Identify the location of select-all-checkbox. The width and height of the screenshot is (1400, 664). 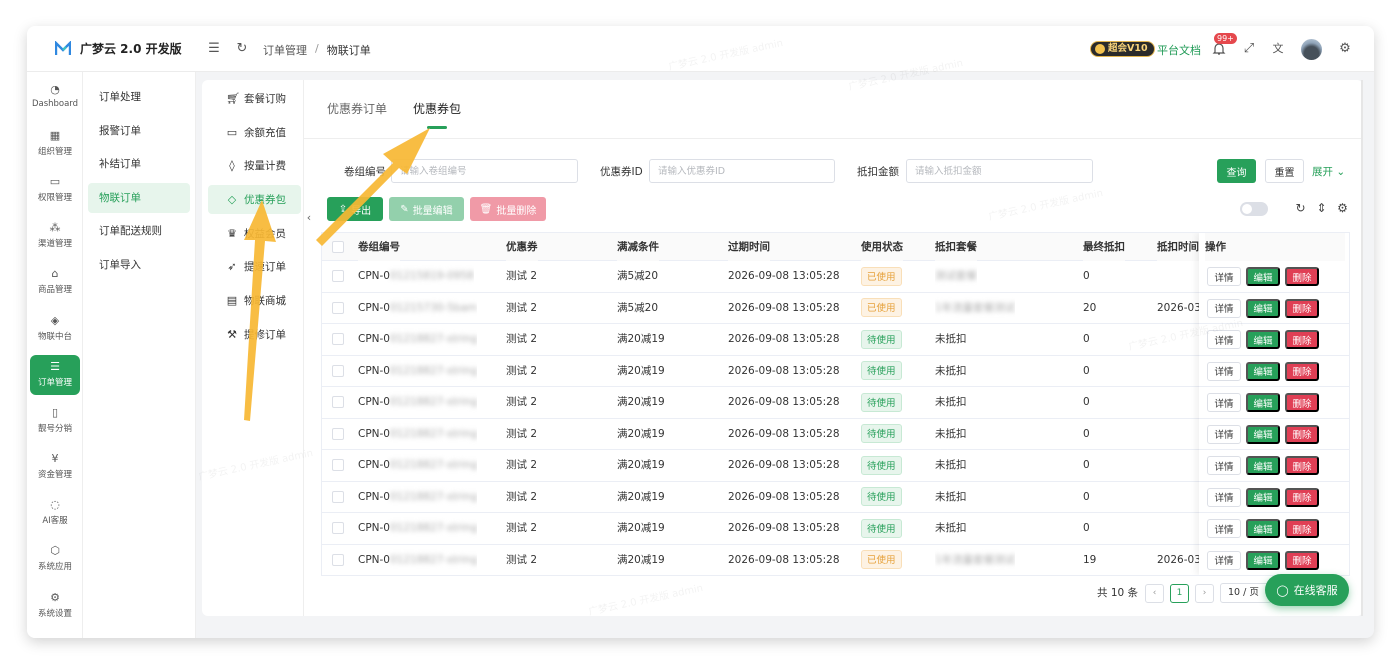
(338, 247).